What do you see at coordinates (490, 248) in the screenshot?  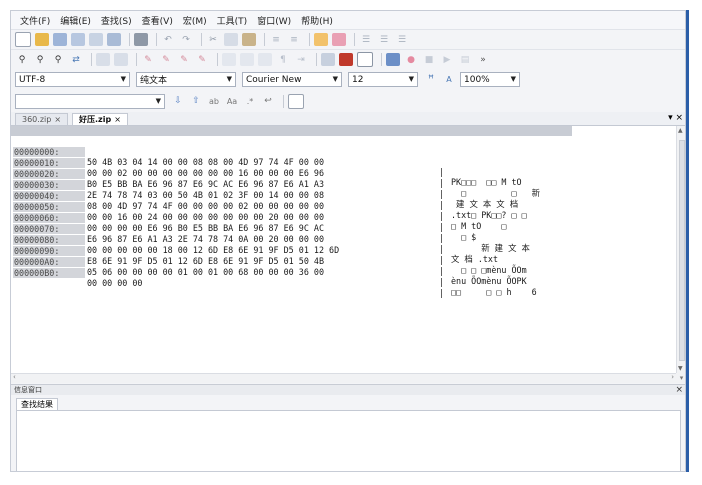 I see `row-ascii: 新 建 文 本` at bounding box center [490, 248].